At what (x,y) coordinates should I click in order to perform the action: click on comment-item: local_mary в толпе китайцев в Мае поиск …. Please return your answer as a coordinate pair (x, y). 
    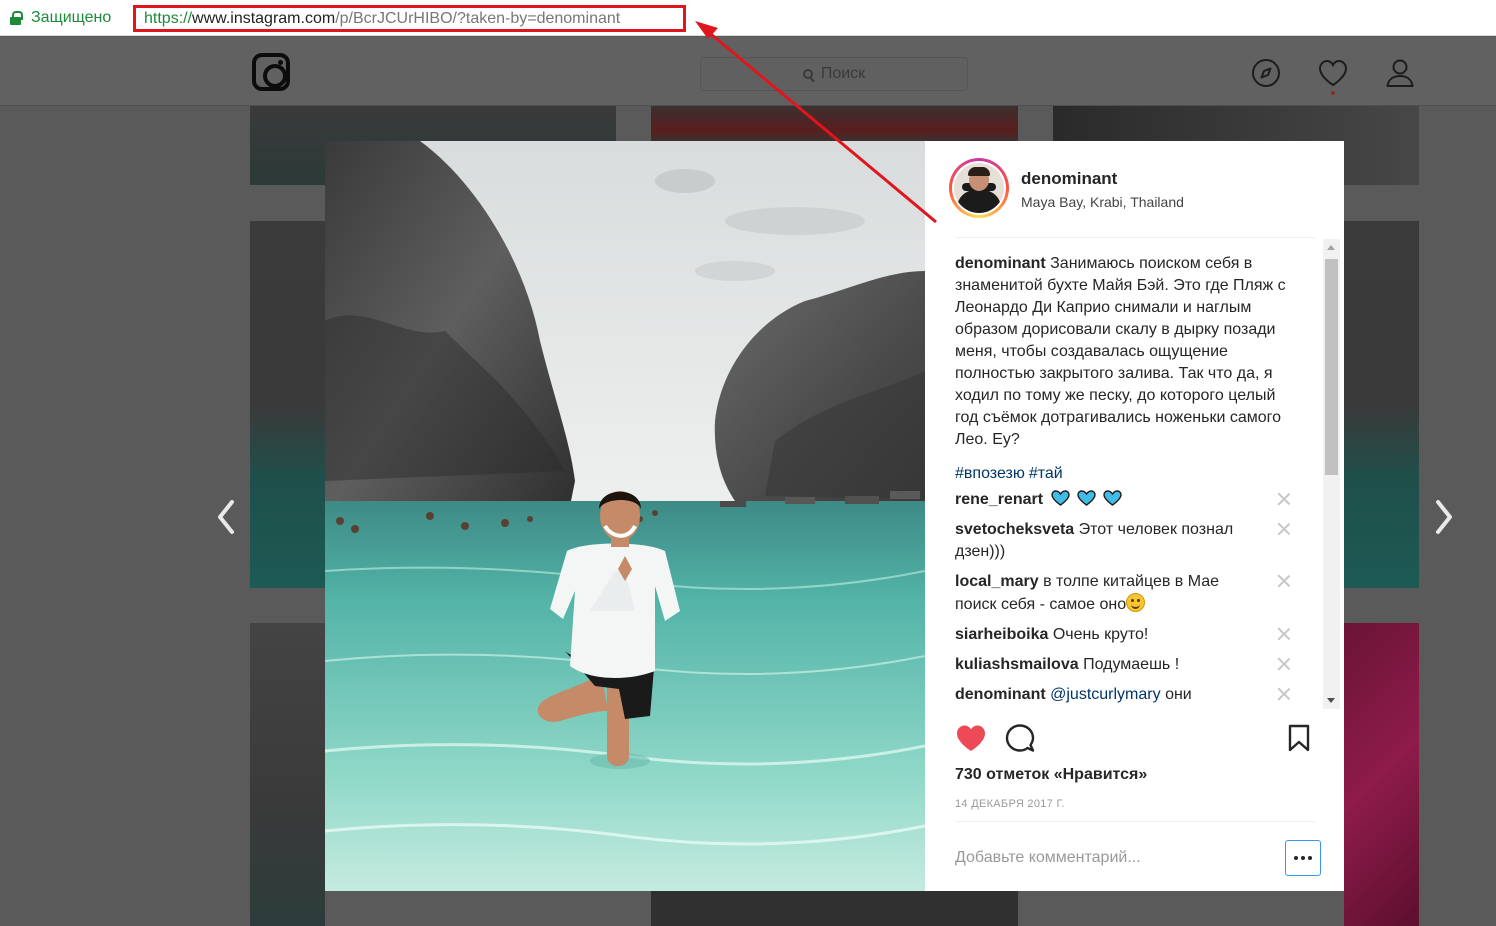
    Looking at the image, I should click on (1127, 593).